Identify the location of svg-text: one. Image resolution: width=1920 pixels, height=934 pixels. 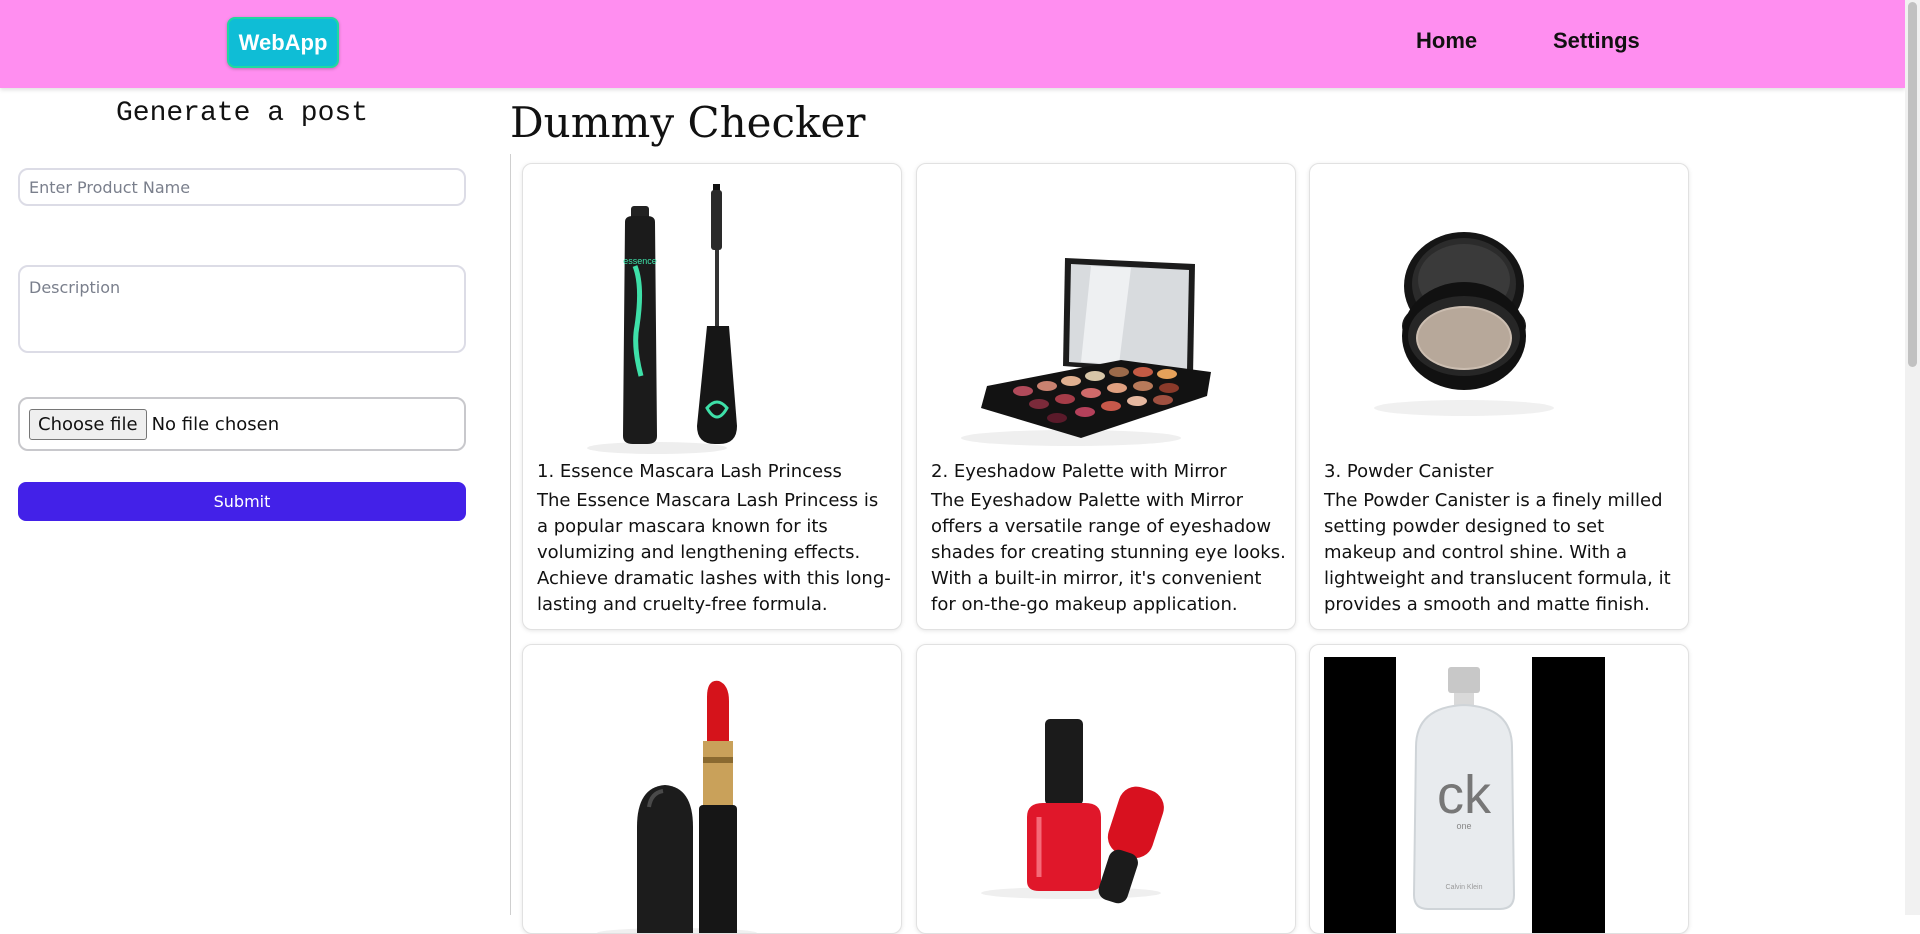
(1463, 826).